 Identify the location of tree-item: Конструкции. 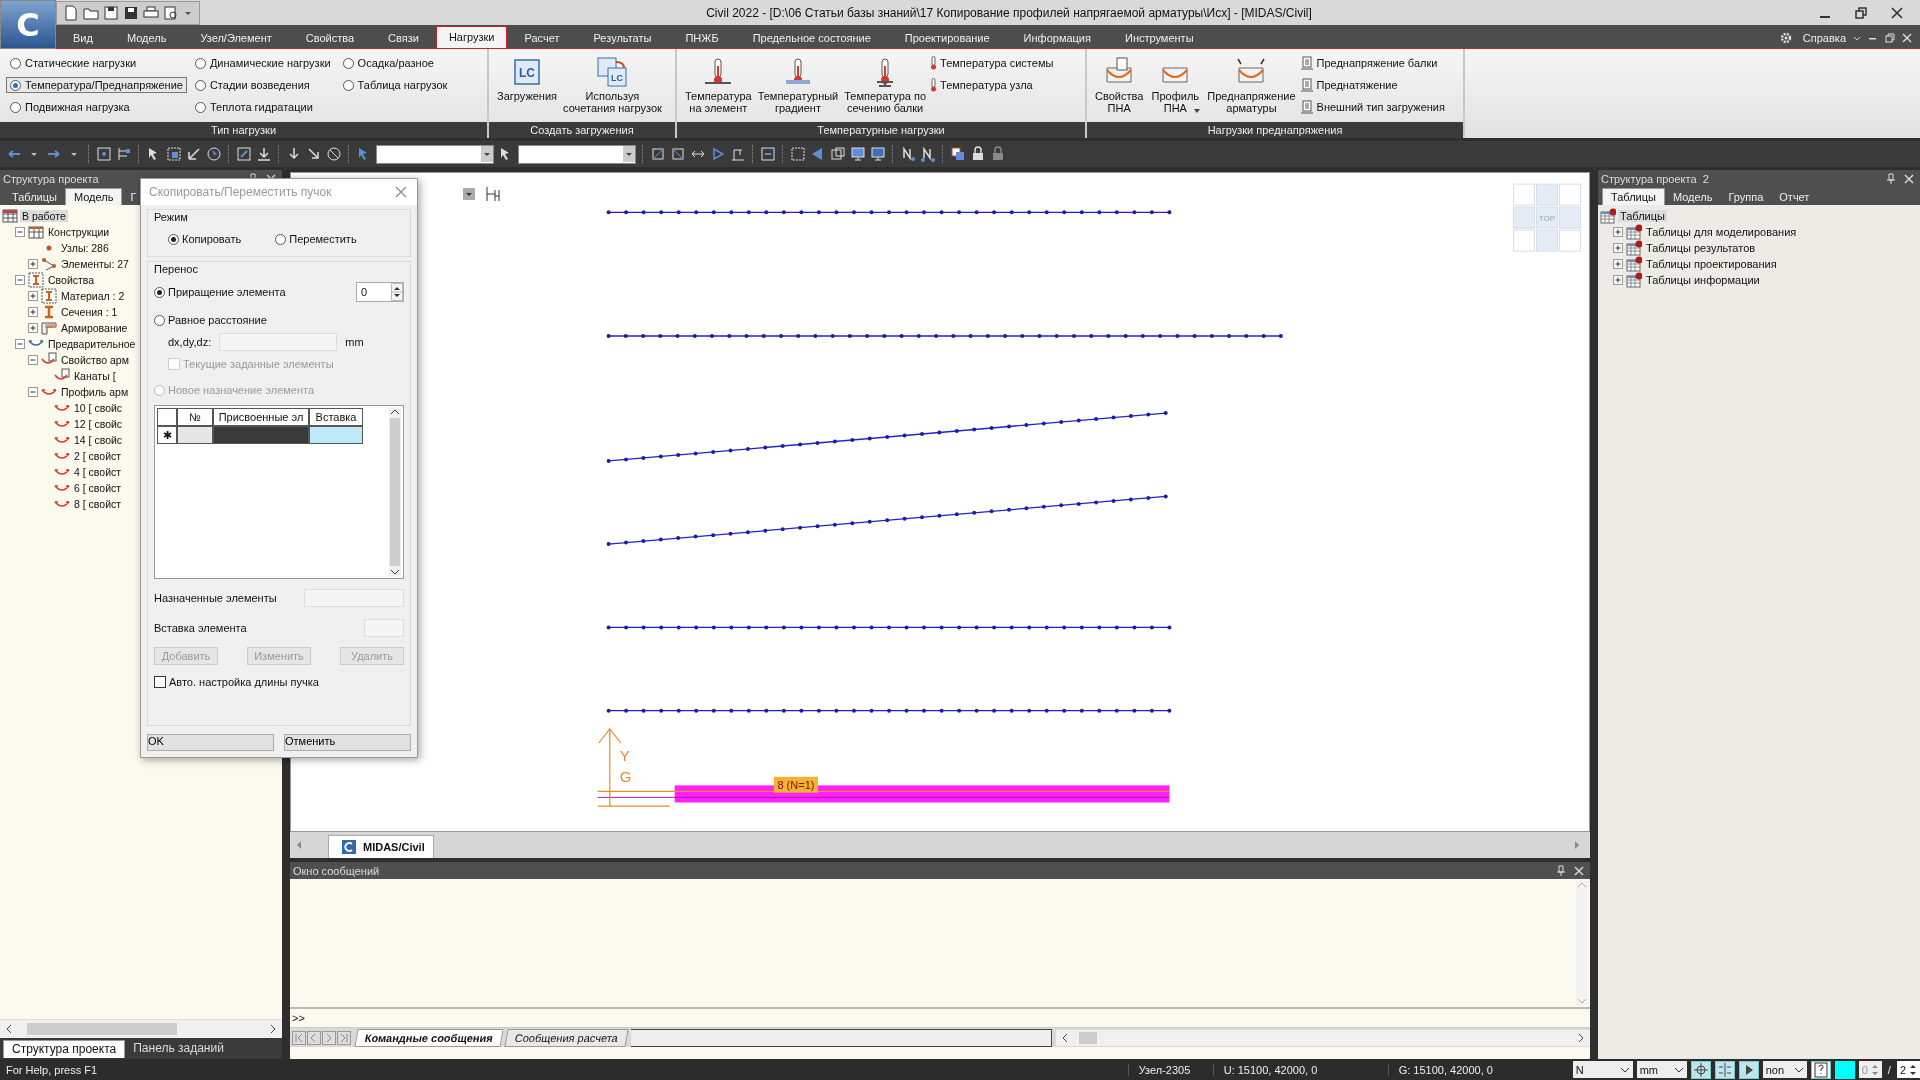
(79, 232).